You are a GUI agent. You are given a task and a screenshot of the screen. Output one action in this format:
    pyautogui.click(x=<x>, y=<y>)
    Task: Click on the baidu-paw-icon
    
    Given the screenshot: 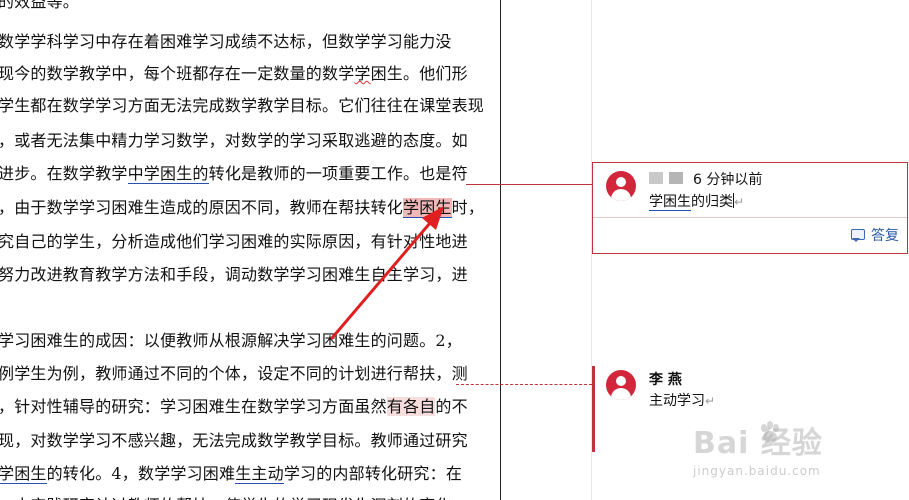 What is the action you would take?
    pyautogui.click(x=770, y=432)
    